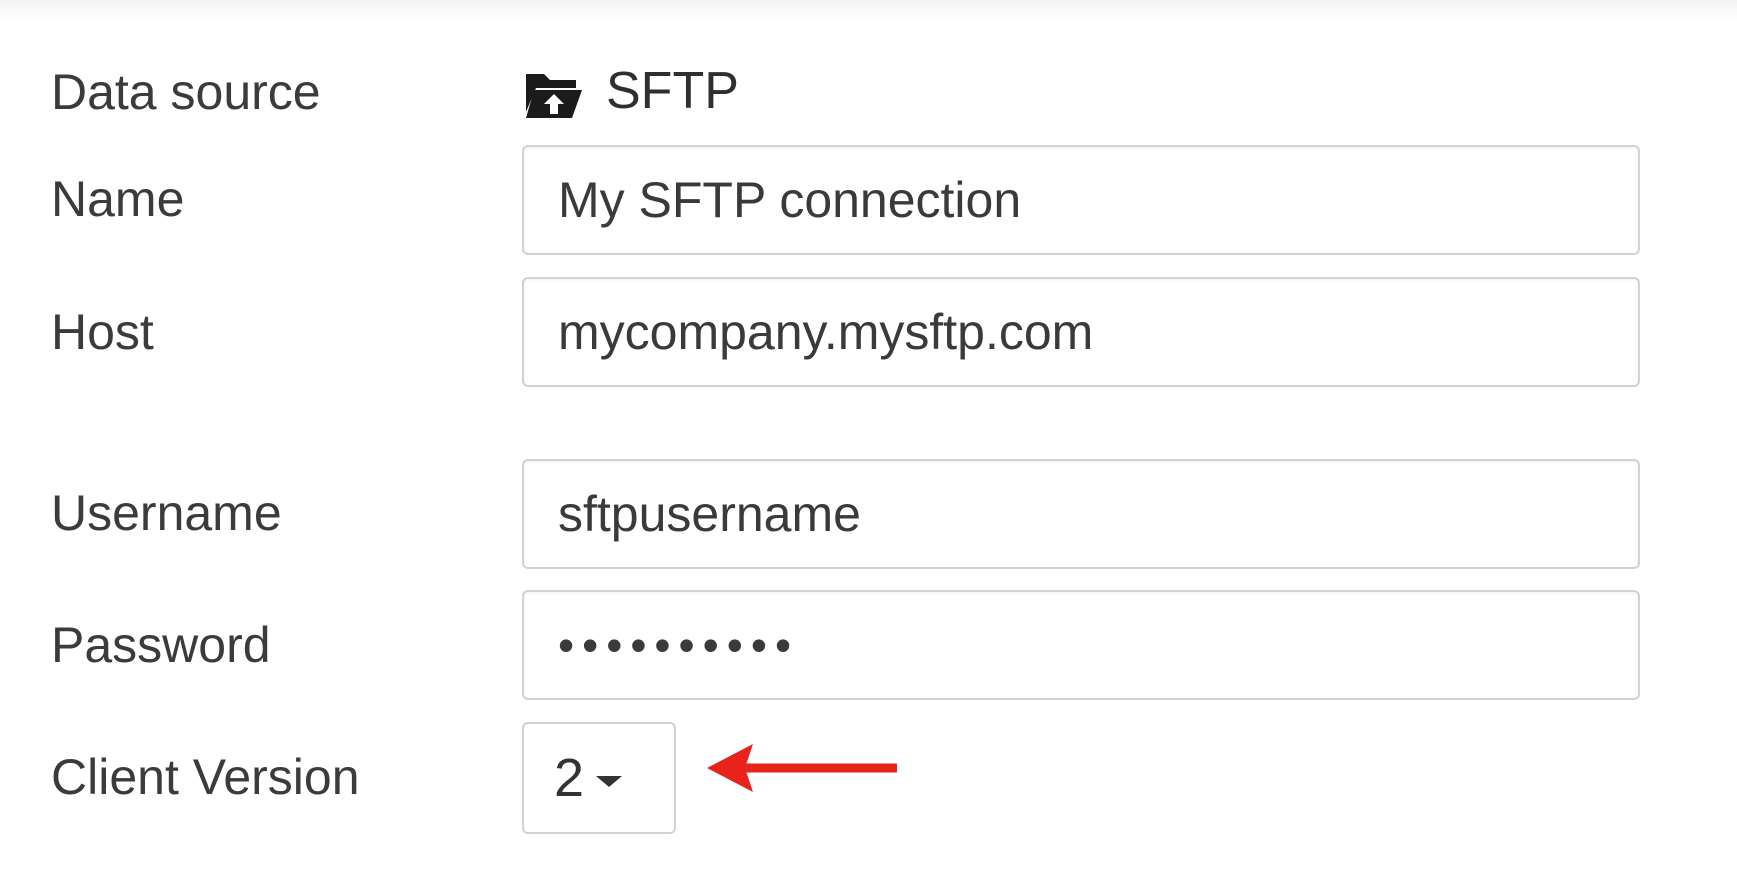 This screenshot has height=873, width=1737. Describe the element at coordinates (1081, 332) in the screenshot. I see `host-input` at that location.